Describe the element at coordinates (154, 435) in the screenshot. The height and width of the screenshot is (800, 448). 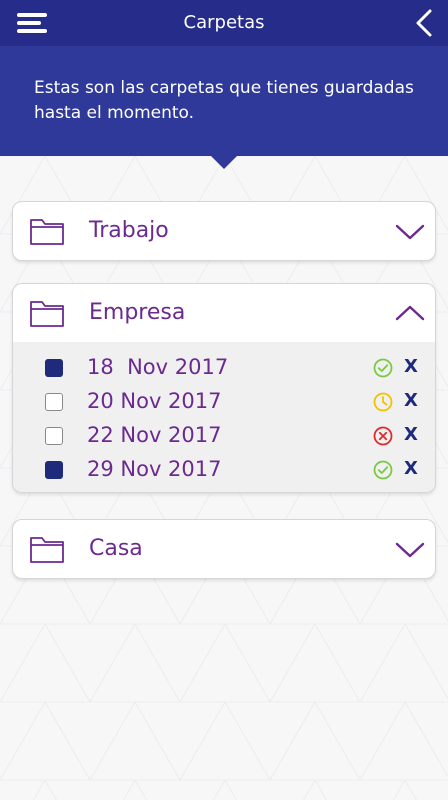
I see `entry-date: 22 Nov 2017` at that location.